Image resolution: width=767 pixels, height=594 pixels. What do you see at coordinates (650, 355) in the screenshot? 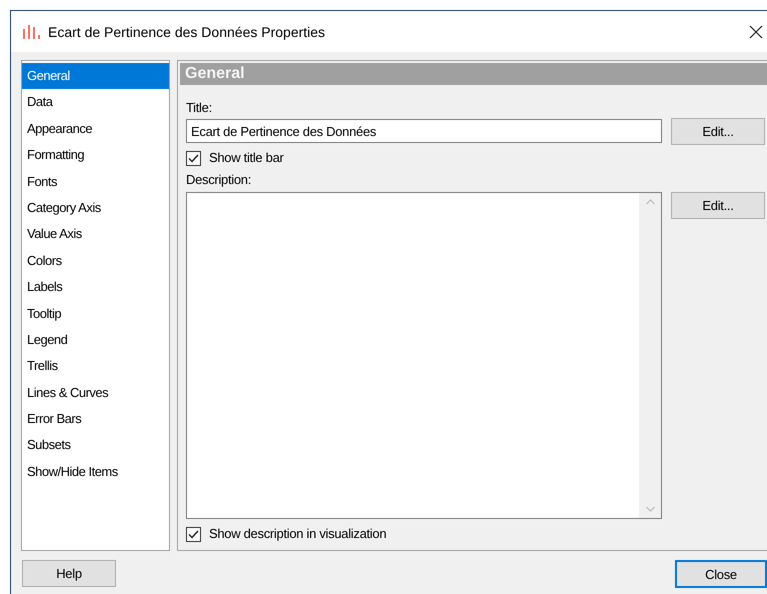
I see `scrollbar` at bounding box center [650, 355].